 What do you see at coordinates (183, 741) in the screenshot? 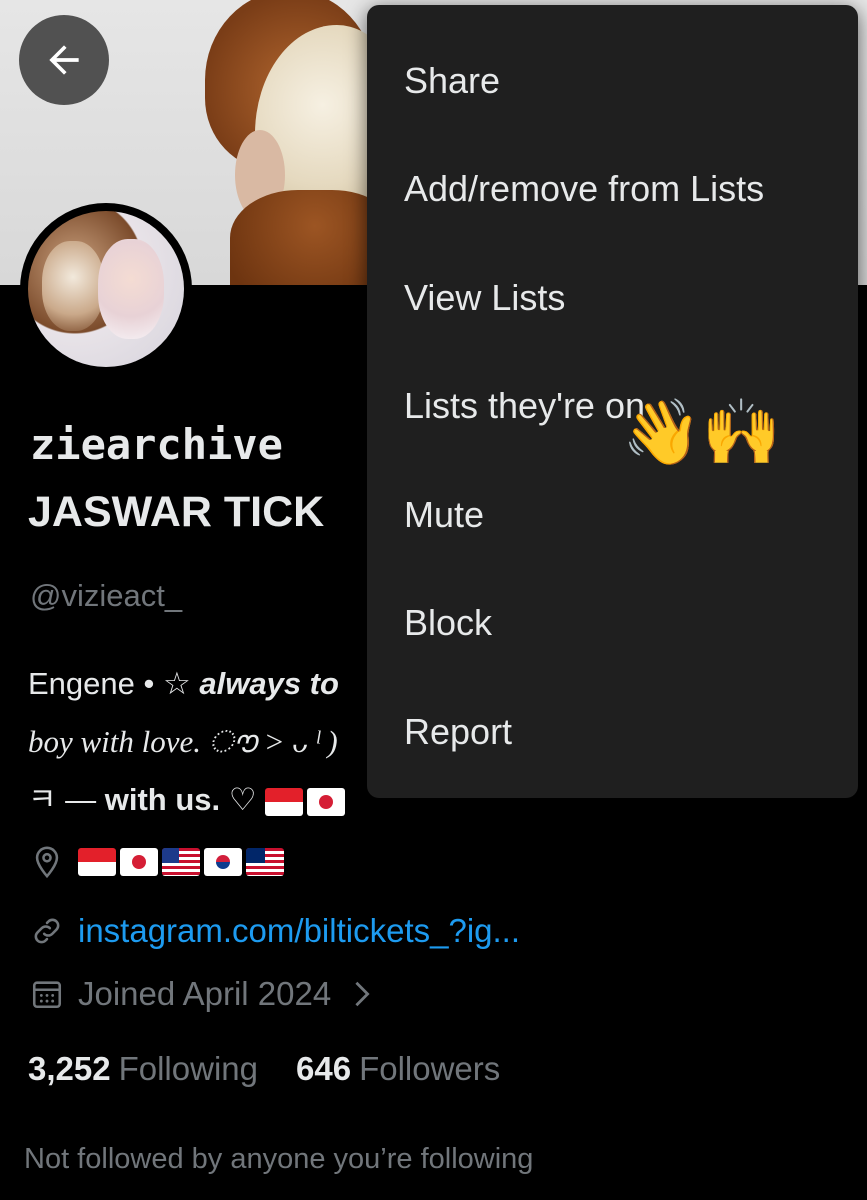
I see `bio-line-2: boy with love. ൗ > ᴗ ˡ )` at bounding box center [183, 741].